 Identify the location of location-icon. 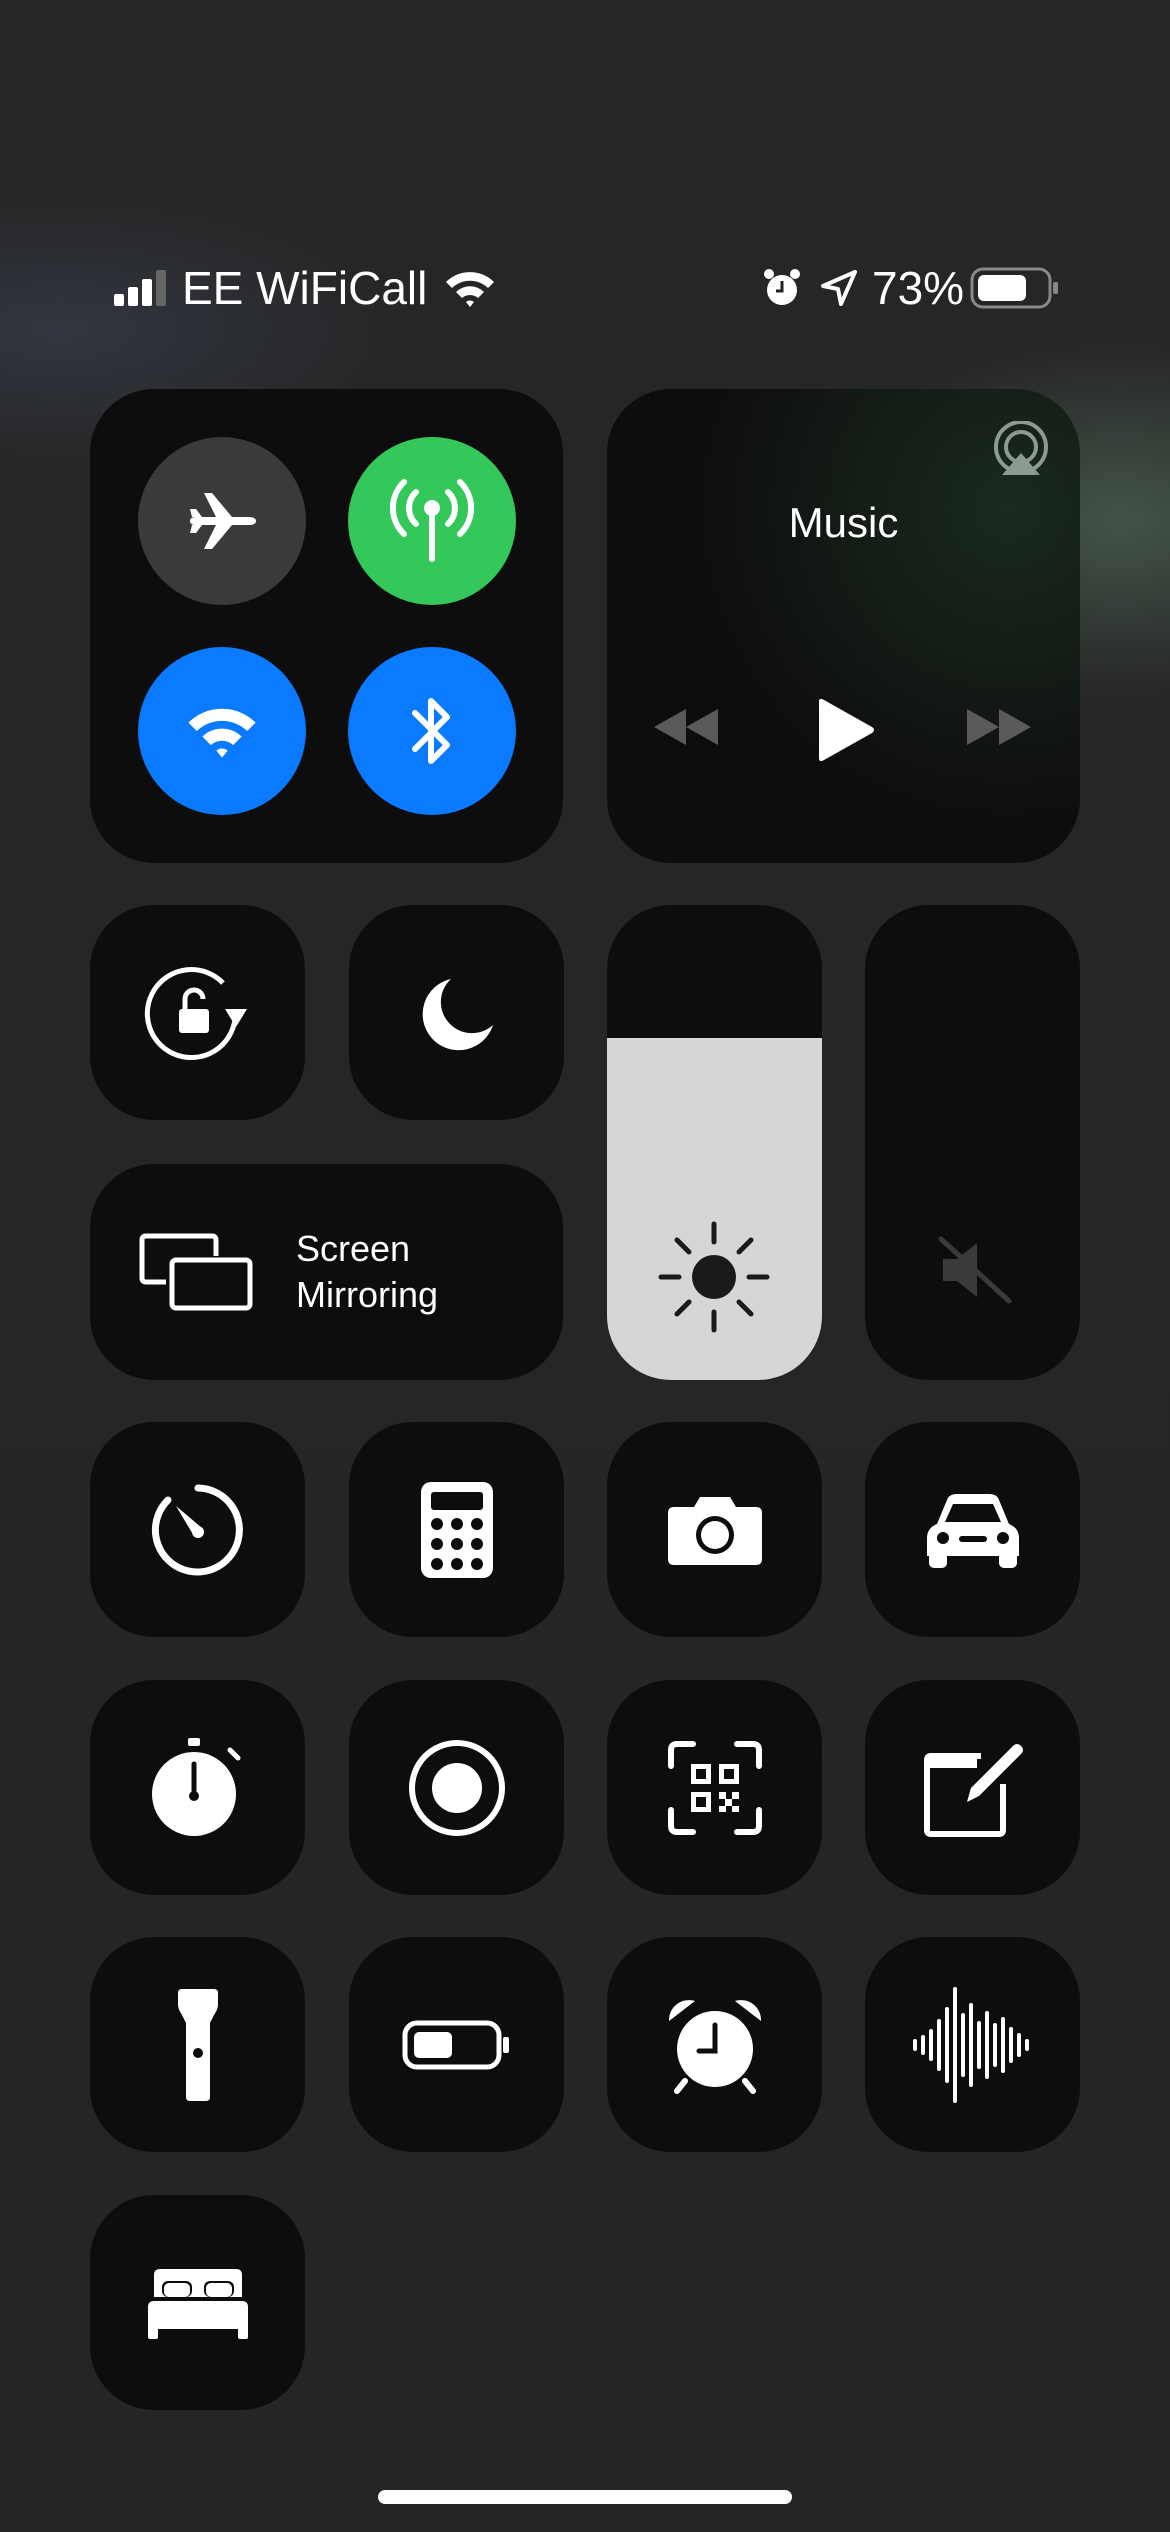
(839, 288).